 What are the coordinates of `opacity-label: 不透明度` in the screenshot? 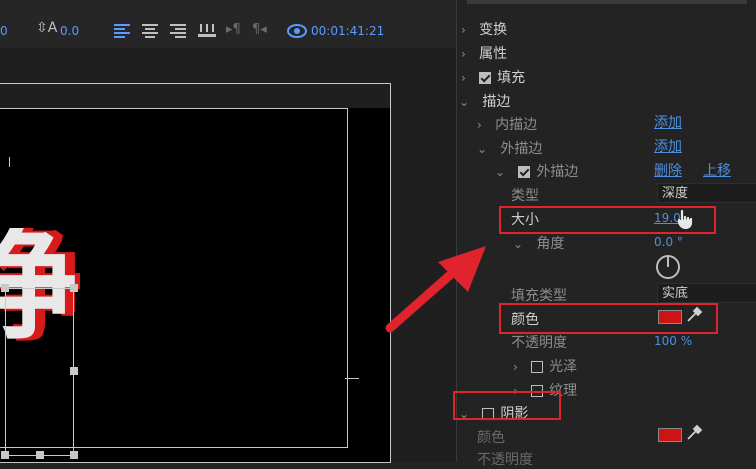 It's located at (539, 343).